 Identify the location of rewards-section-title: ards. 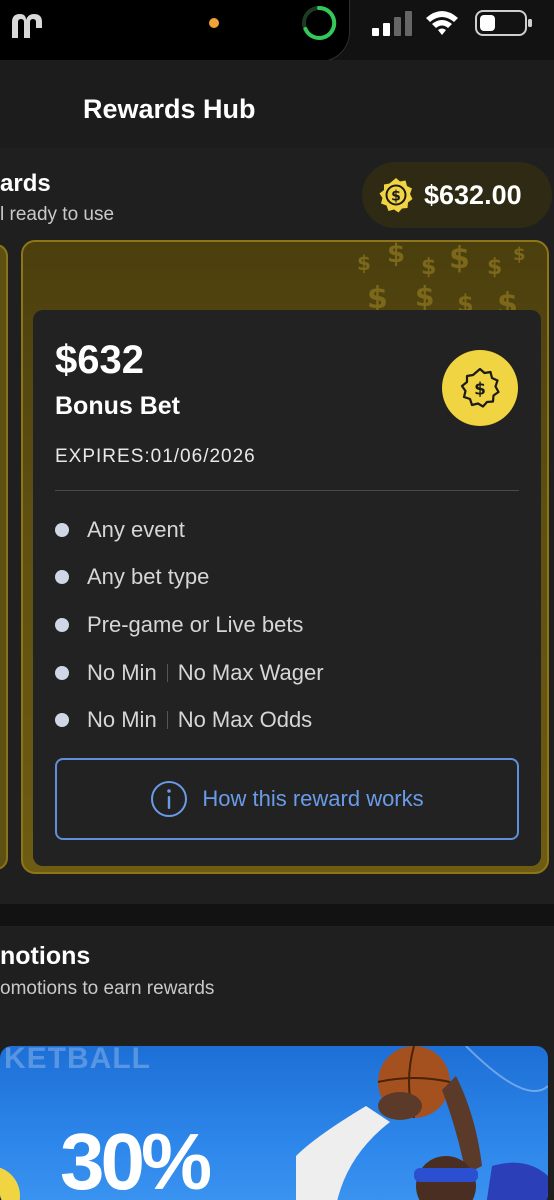
(25, 183).